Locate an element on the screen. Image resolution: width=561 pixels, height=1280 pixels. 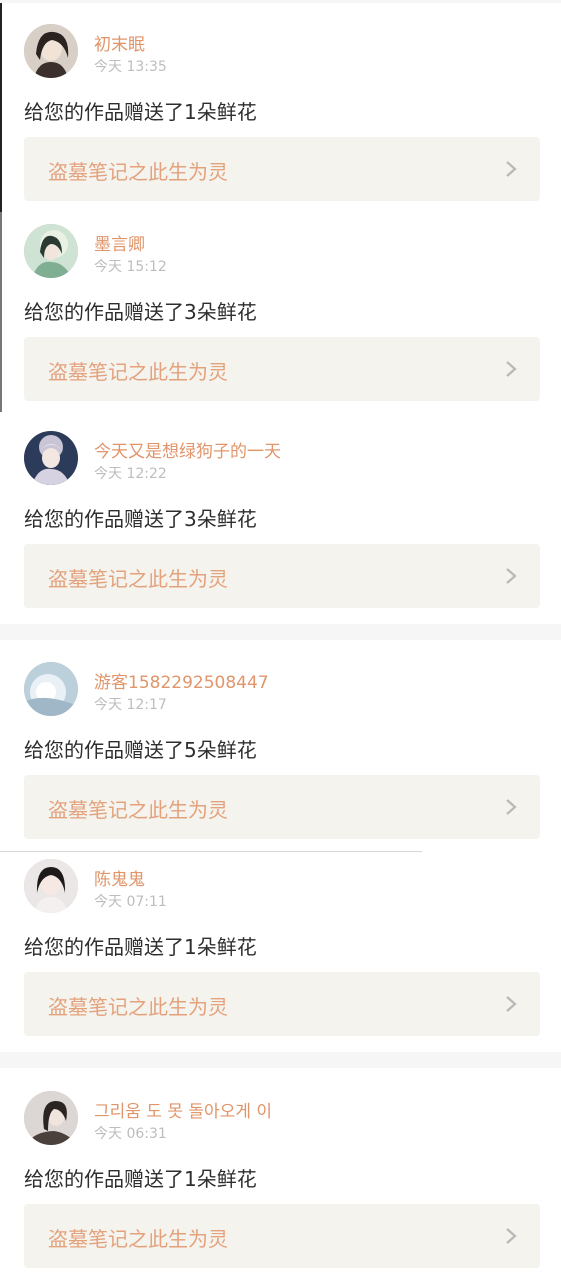
username: 墨言卿 is located at coordinates (119, 242).